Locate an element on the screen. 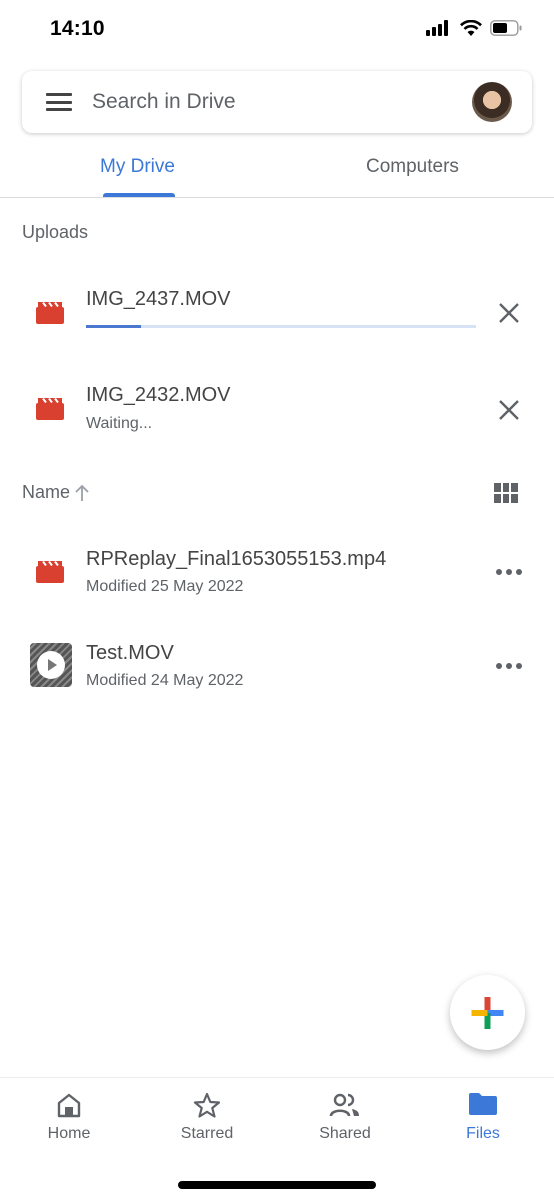 The height and width of the screenshot is (1200, 554). arrow-up-icon is located at coordinates (82, 492).